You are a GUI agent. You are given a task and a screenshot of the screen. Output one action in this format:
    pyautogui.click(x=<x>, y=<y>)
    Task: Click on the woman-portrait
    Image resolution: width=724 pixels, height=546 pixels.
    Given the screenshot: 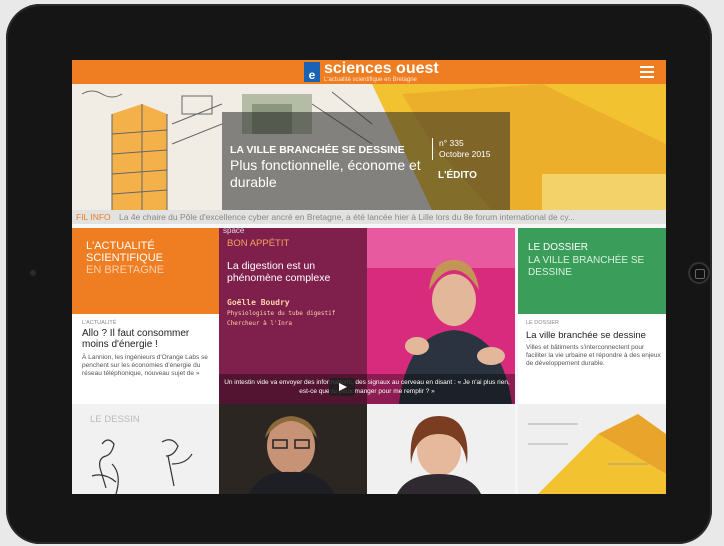 What is the action you would take?
    pyautogui.click(x=441, y=449)
    